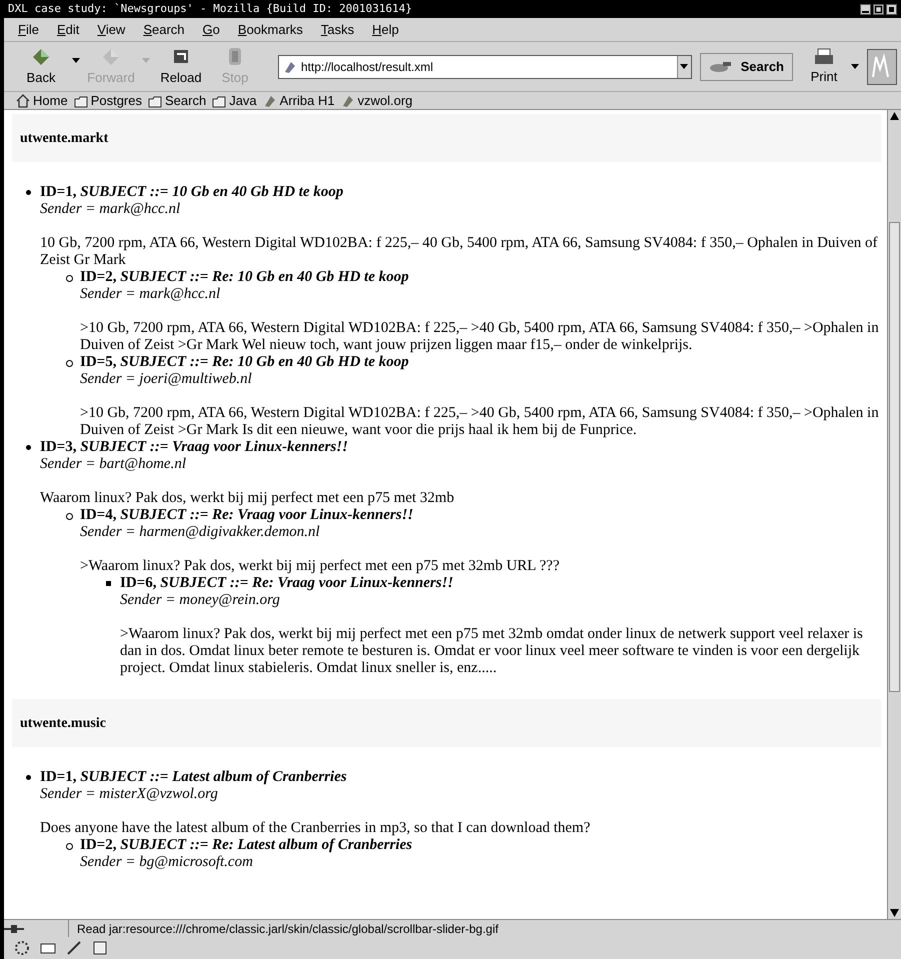 The image size is (901, 959). Describe the element at coordinates (177, 100) in the screenshot. I see `bookmark-button: Search` at that location.